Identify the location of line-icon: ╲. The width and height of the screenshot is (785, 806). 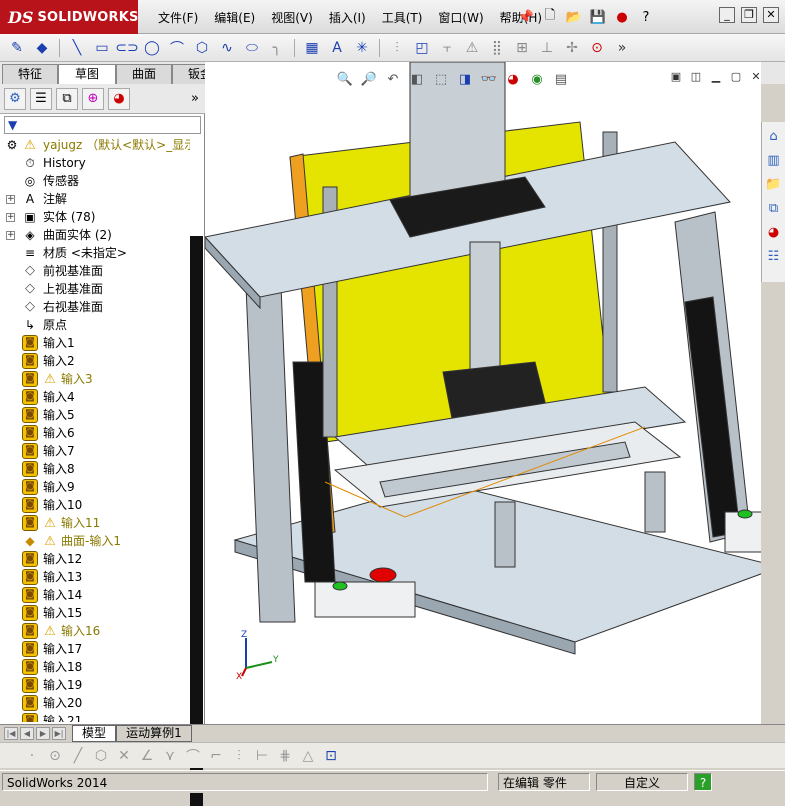
(77, 48).